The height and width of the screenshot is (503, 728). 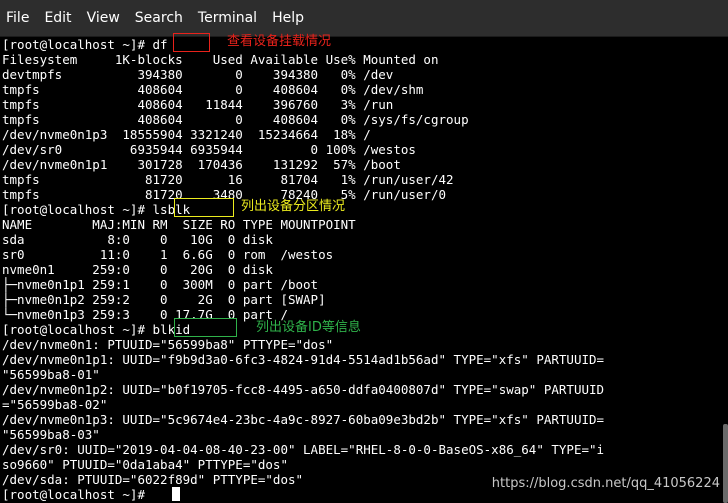 What do you see at coordinates (293, 206) in the screenshot?
I see `lsblk-annotation: 列出设备分区情况` at bounding box center [293, 206].